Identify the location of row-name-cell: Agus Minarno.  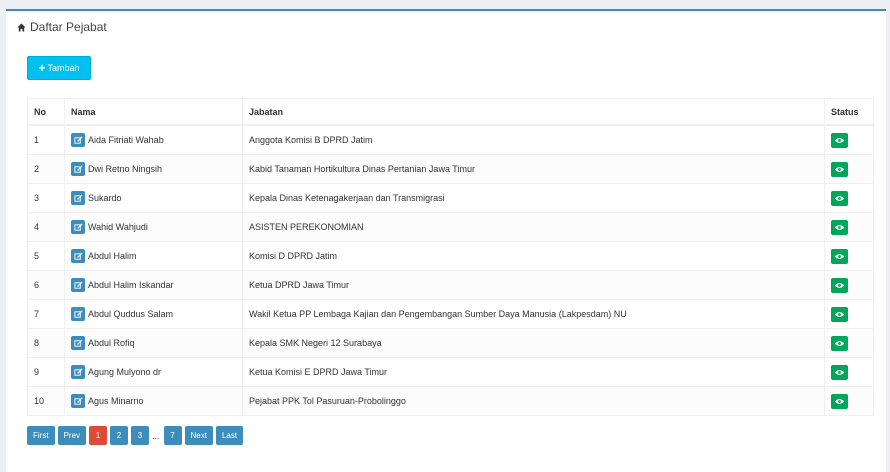
(153, 401).